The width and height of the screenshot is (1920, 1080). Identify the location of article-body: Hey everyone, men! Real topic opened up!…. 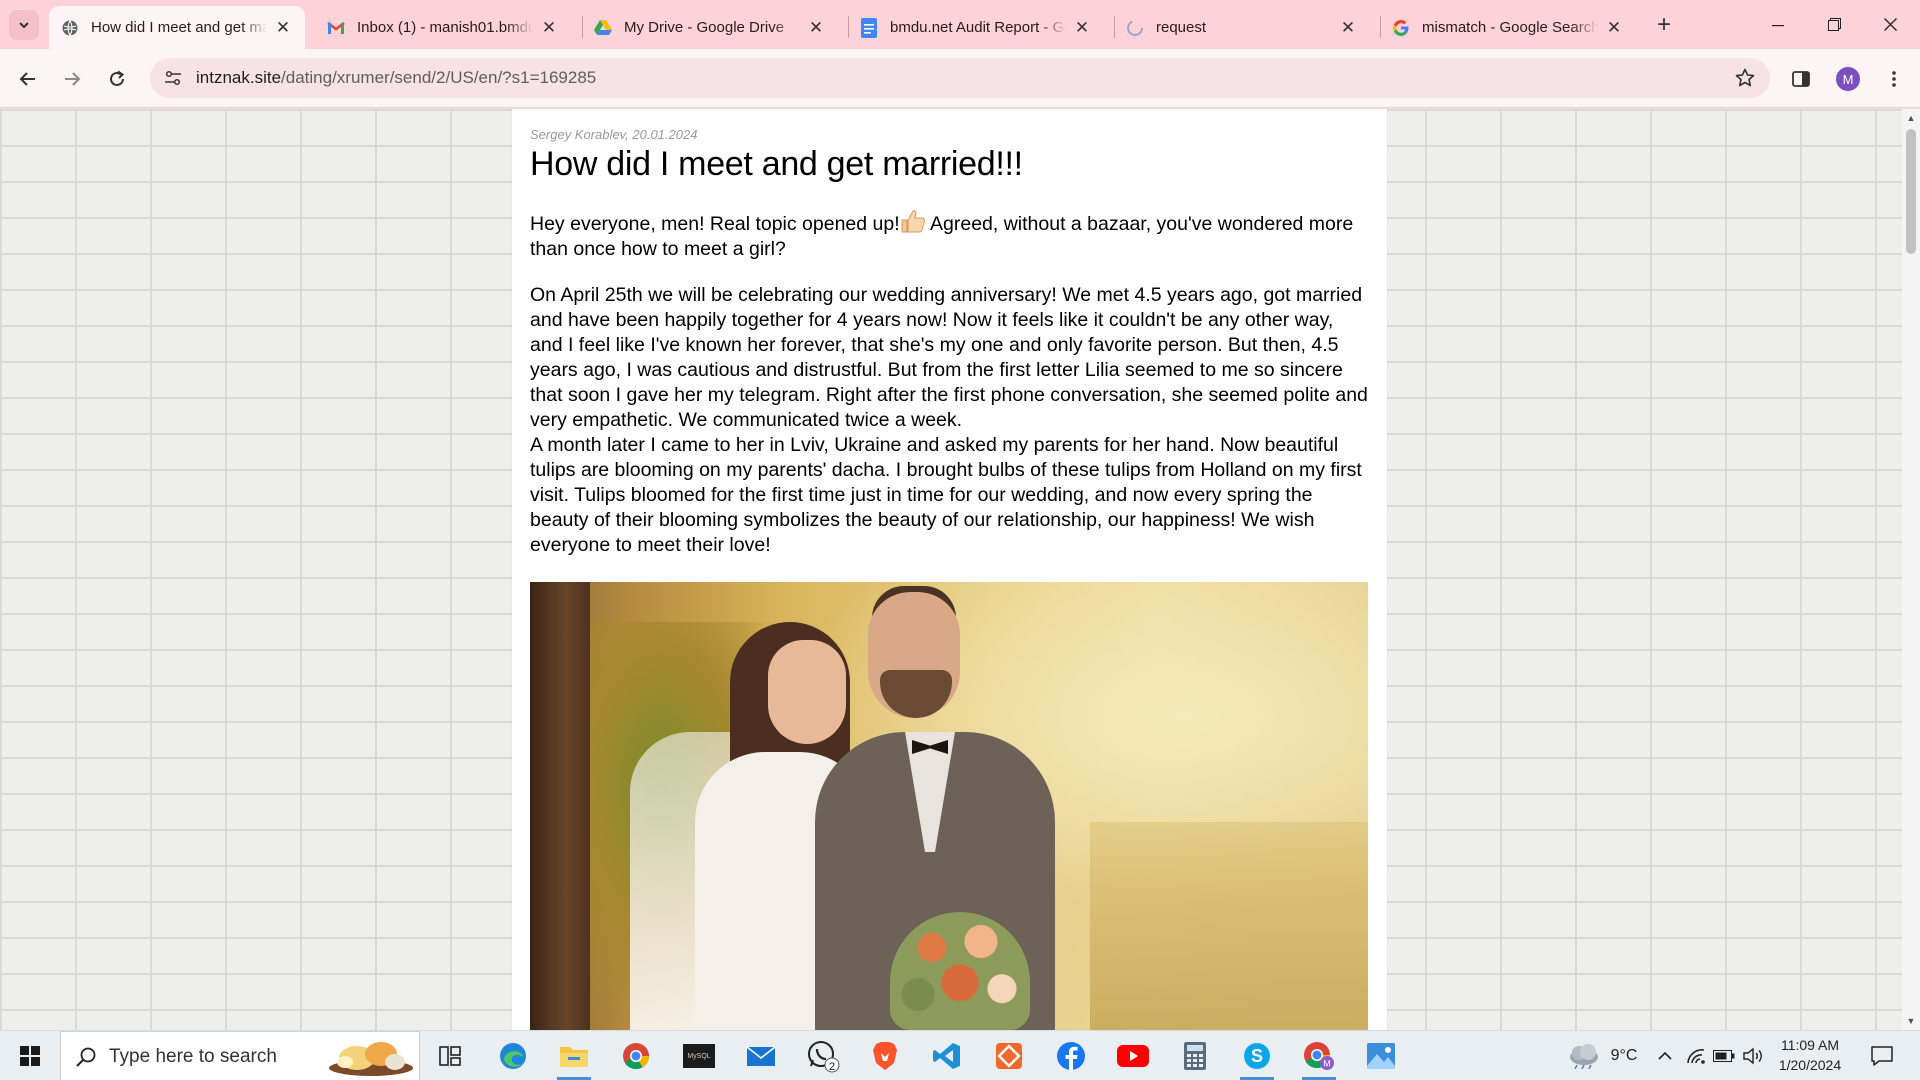
(950, 383).